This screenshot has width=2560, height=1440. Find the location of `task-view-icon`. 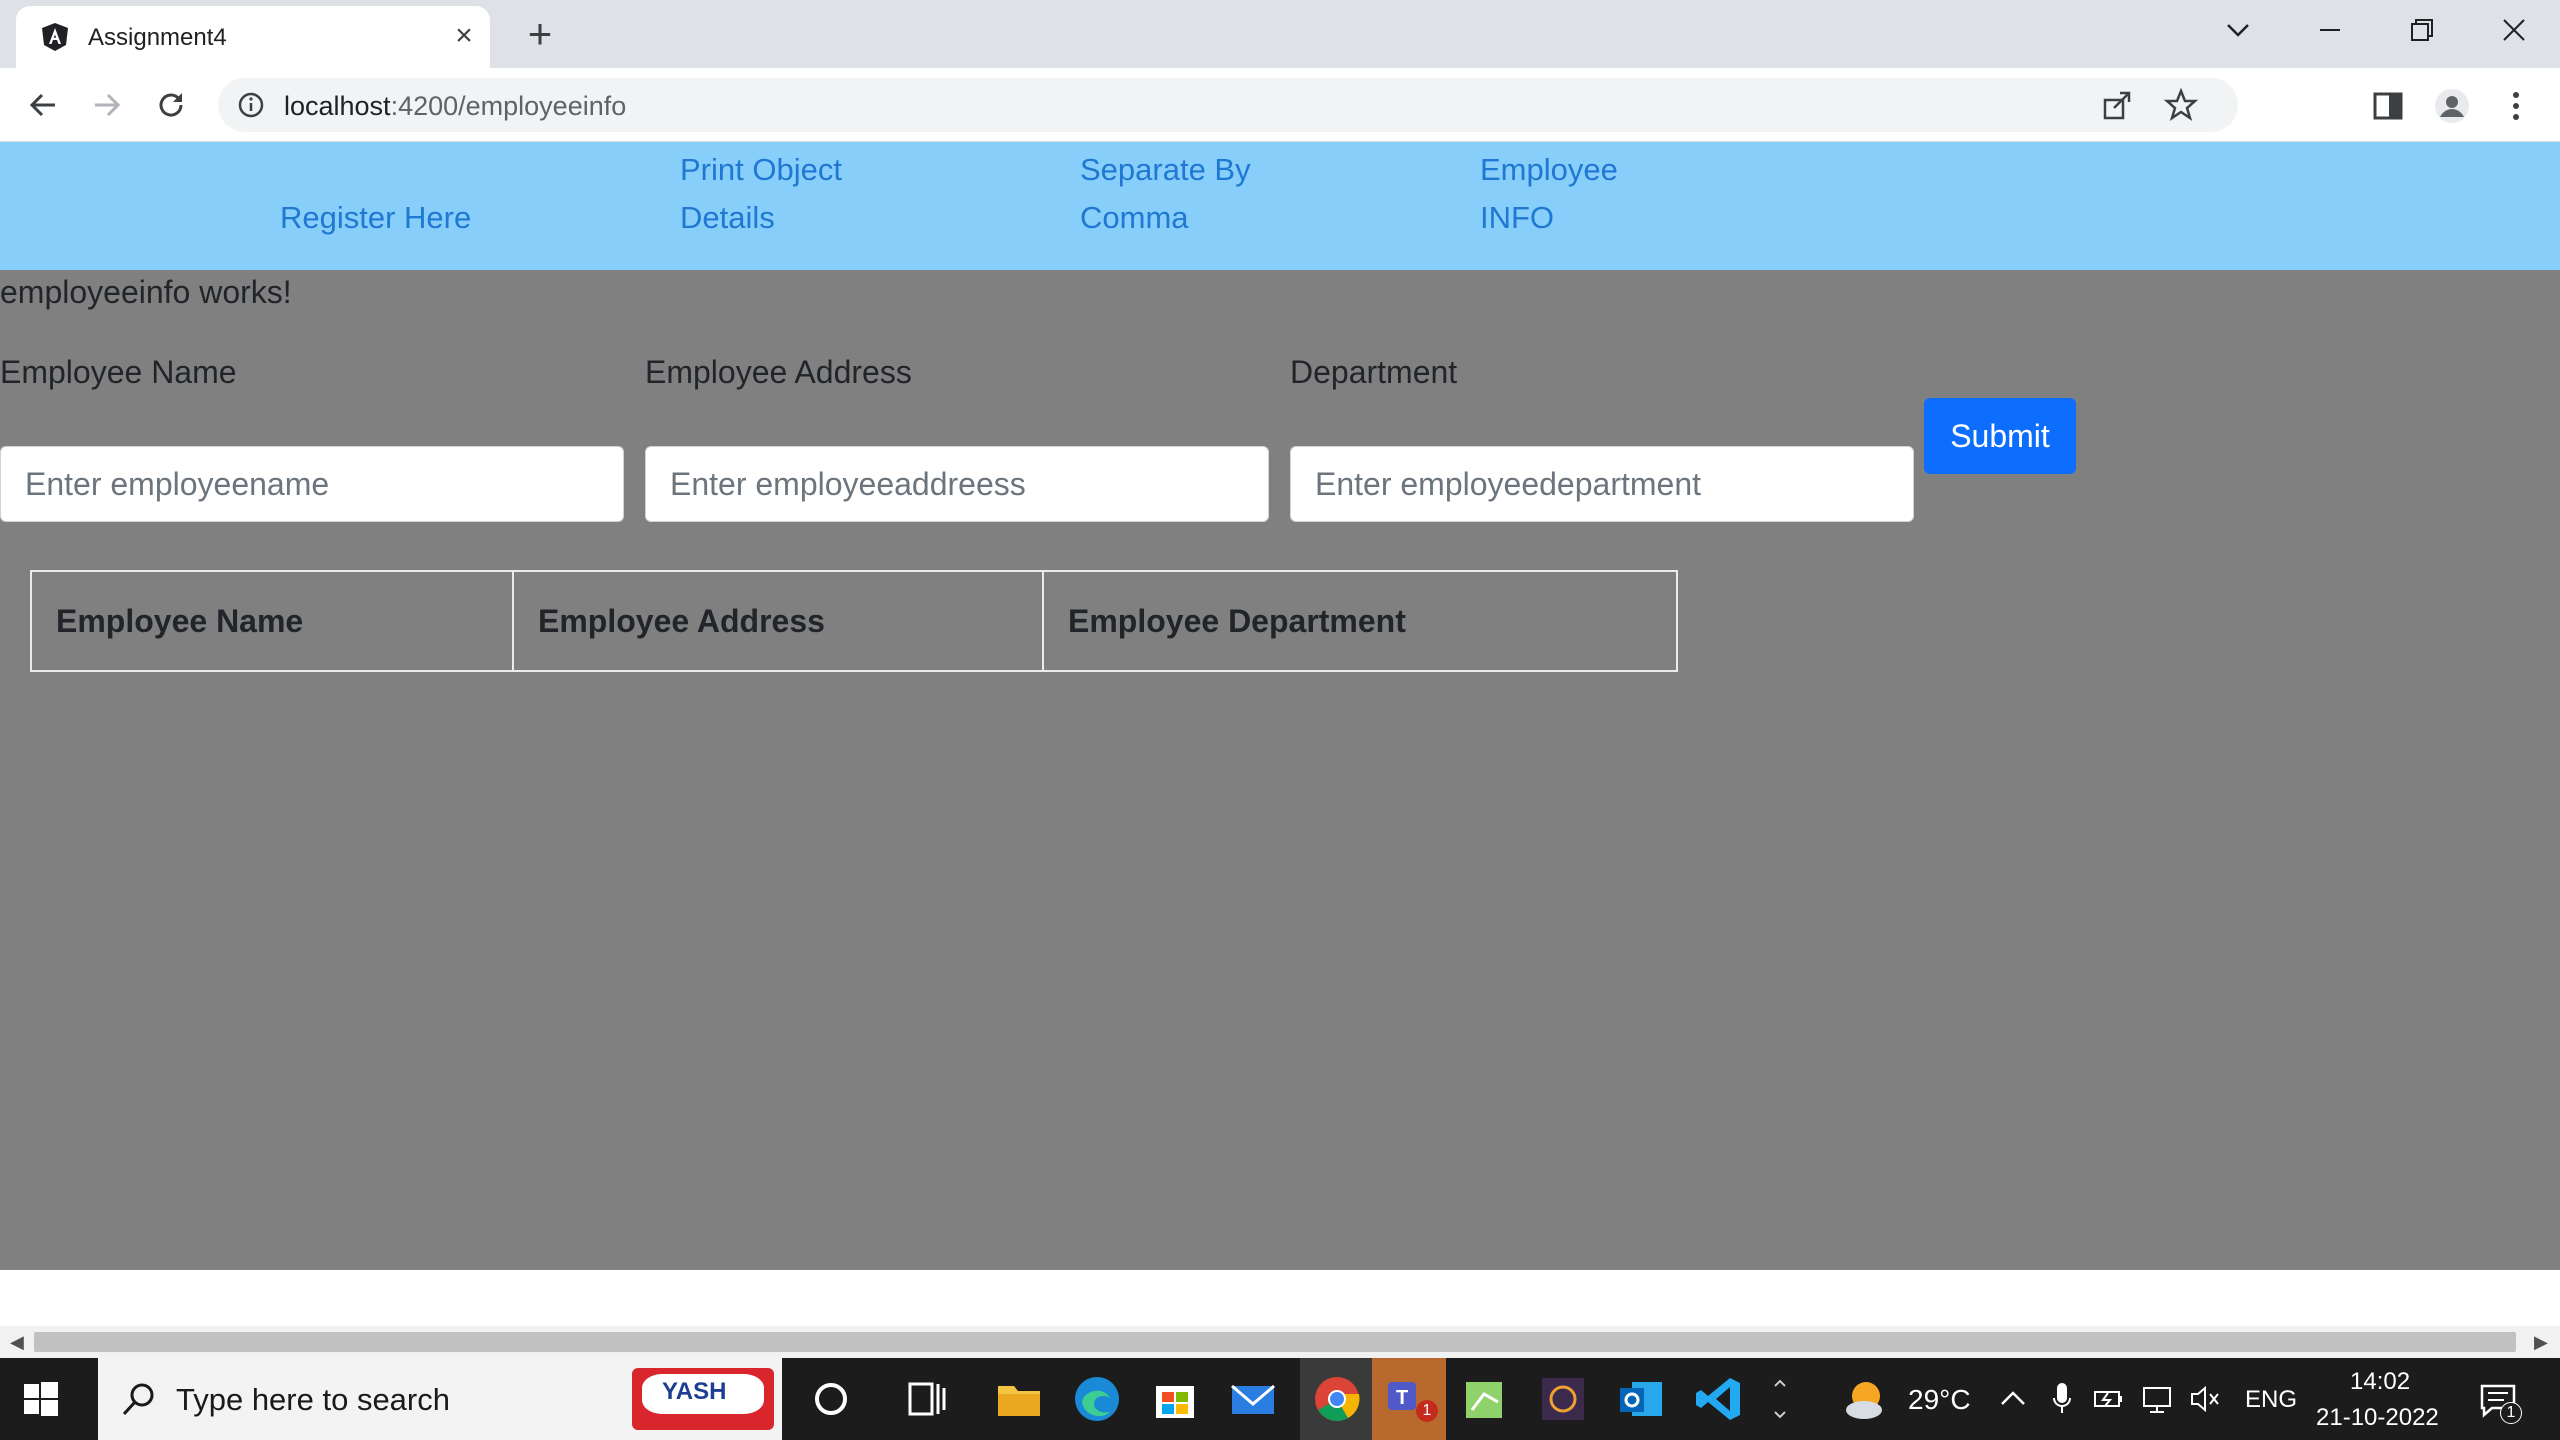

task-view-icon is located at coordinates (927, 1399).